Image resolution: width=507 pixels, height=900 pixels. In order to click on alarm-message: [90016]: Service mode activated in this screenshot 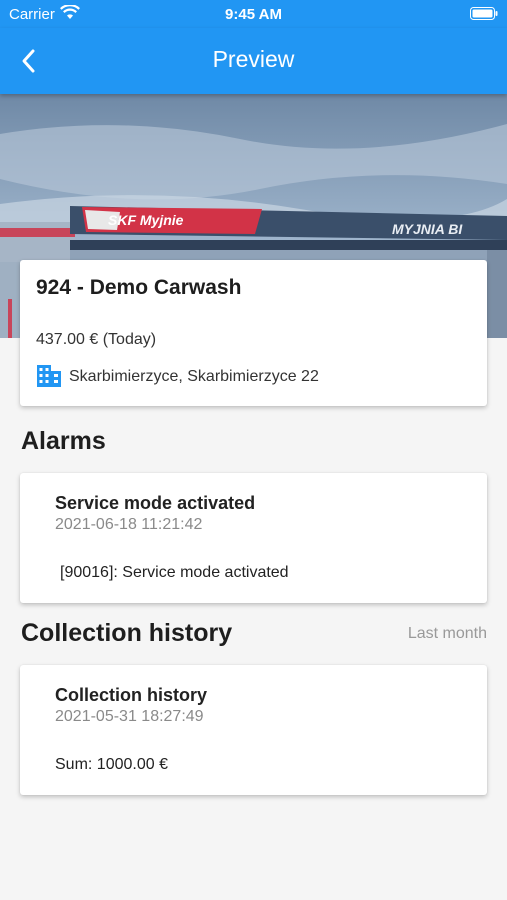, I will do `click(174, 572)`.